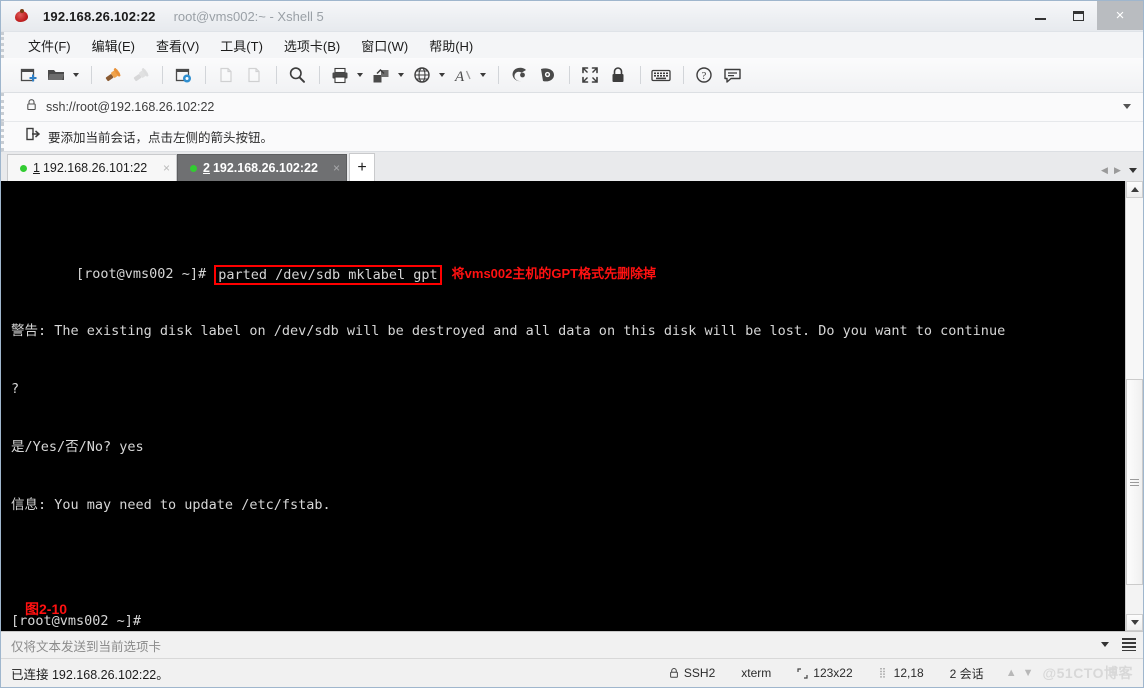 This screenshot has width=1144, height=688. Describe the element at coordinates (572, 644) in the screenshot. I see `send-text-bar: 仅将文本发送到当前选项卡` at that location.